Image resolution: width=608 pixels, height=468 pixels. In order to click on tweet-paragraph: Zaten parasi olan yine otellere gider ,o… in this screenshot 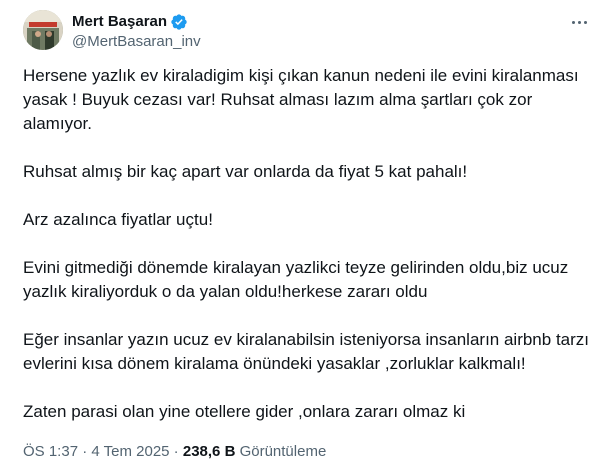, I will do `click(244, 411)`.